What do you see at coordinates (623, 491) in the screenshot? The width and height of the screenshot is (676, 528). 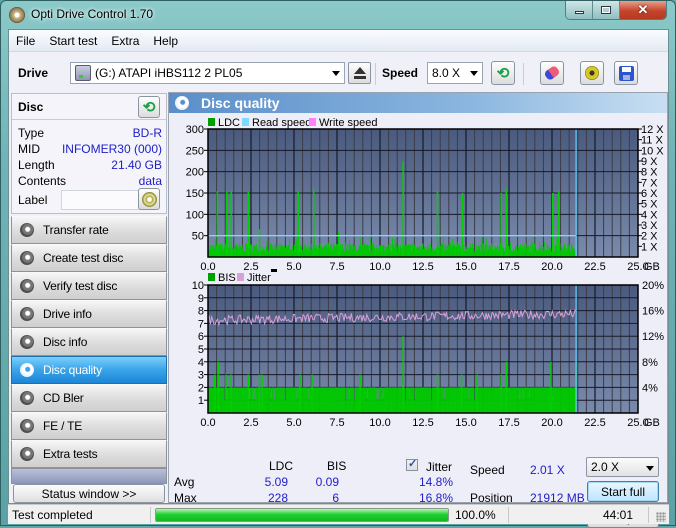 I see `start-full-button: Start full` at bounding box center [623, 491].